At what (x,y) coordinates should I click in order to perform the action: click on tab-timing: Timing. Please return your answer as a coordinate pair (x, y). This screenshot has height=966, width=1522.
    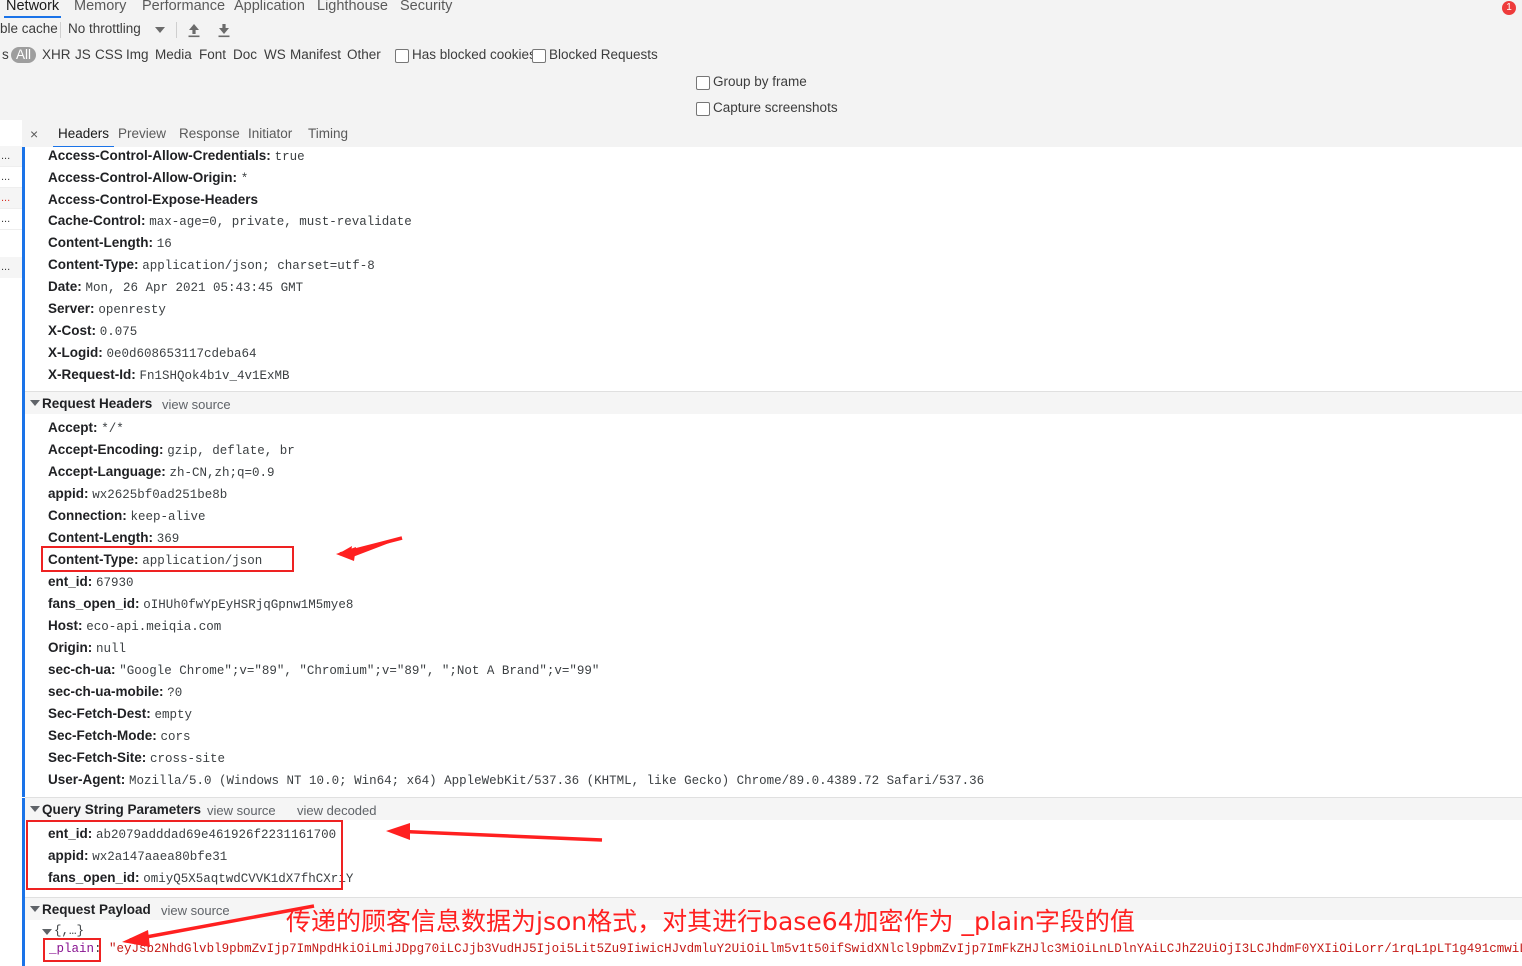
    Looking at the image, I should click on (328, 134).